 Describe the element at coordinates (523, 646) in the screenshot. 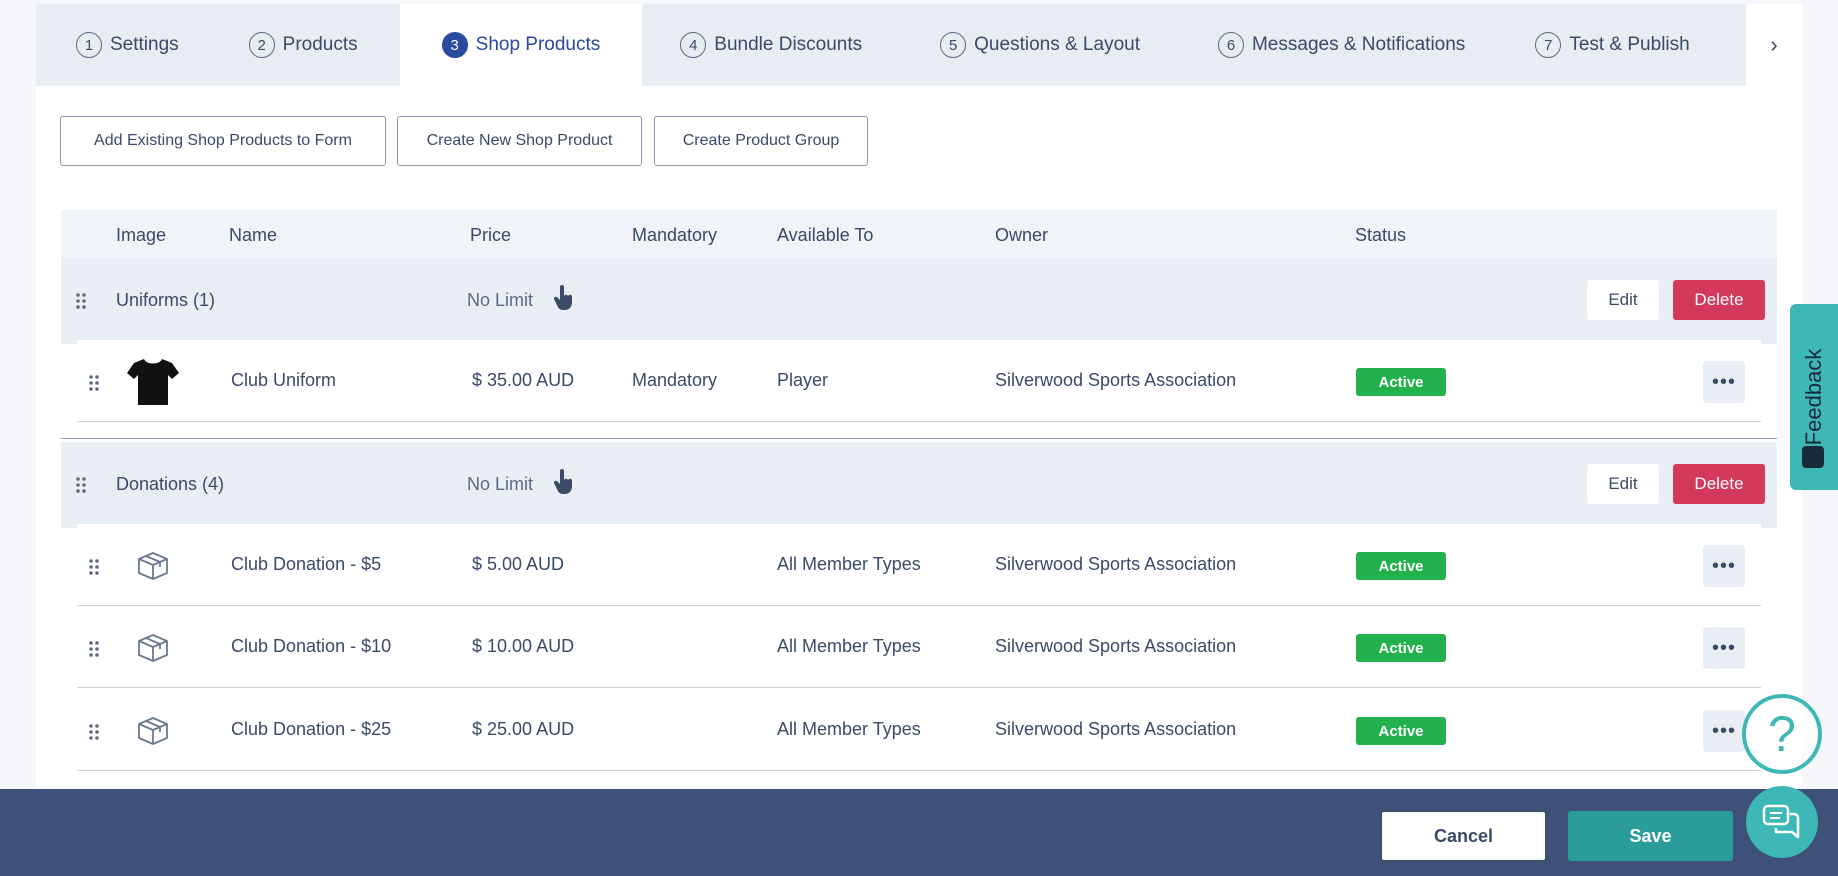

I see `product-price: $ 10.00 AUD` at that location.